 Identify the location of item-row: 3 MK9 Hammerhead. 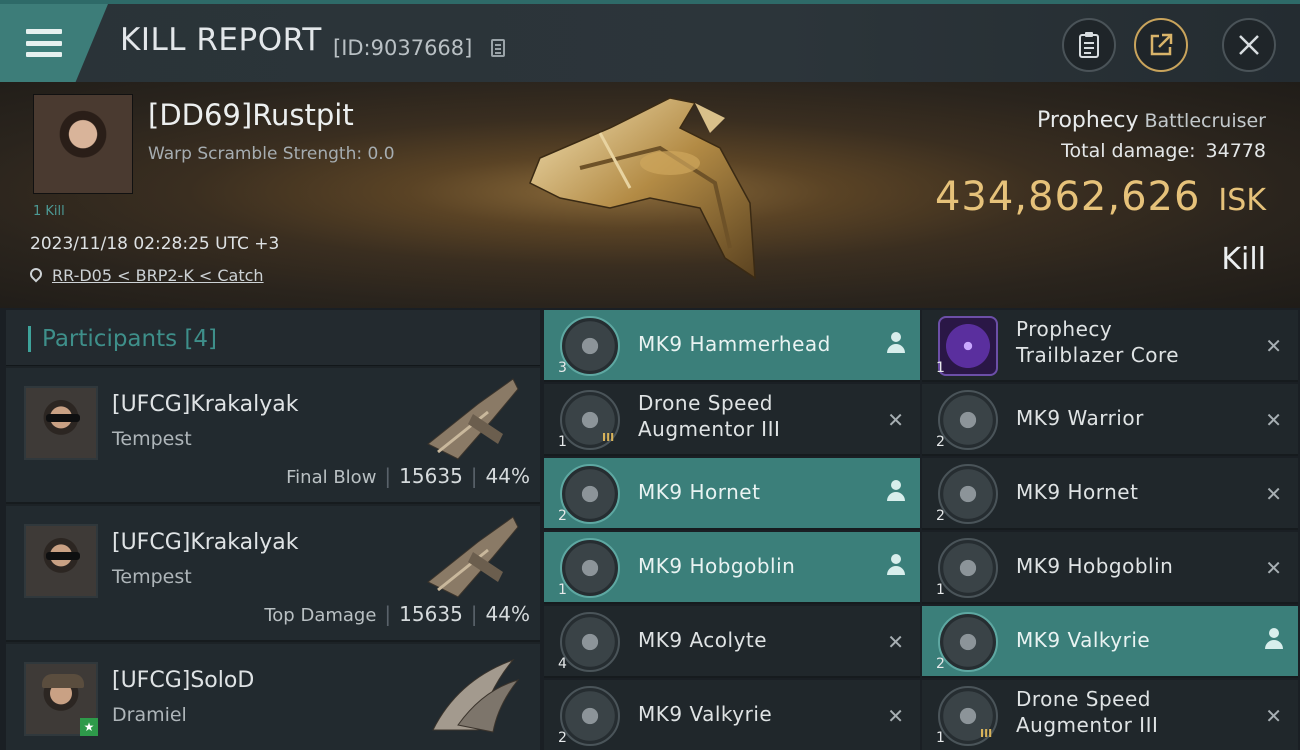
(732, 346).